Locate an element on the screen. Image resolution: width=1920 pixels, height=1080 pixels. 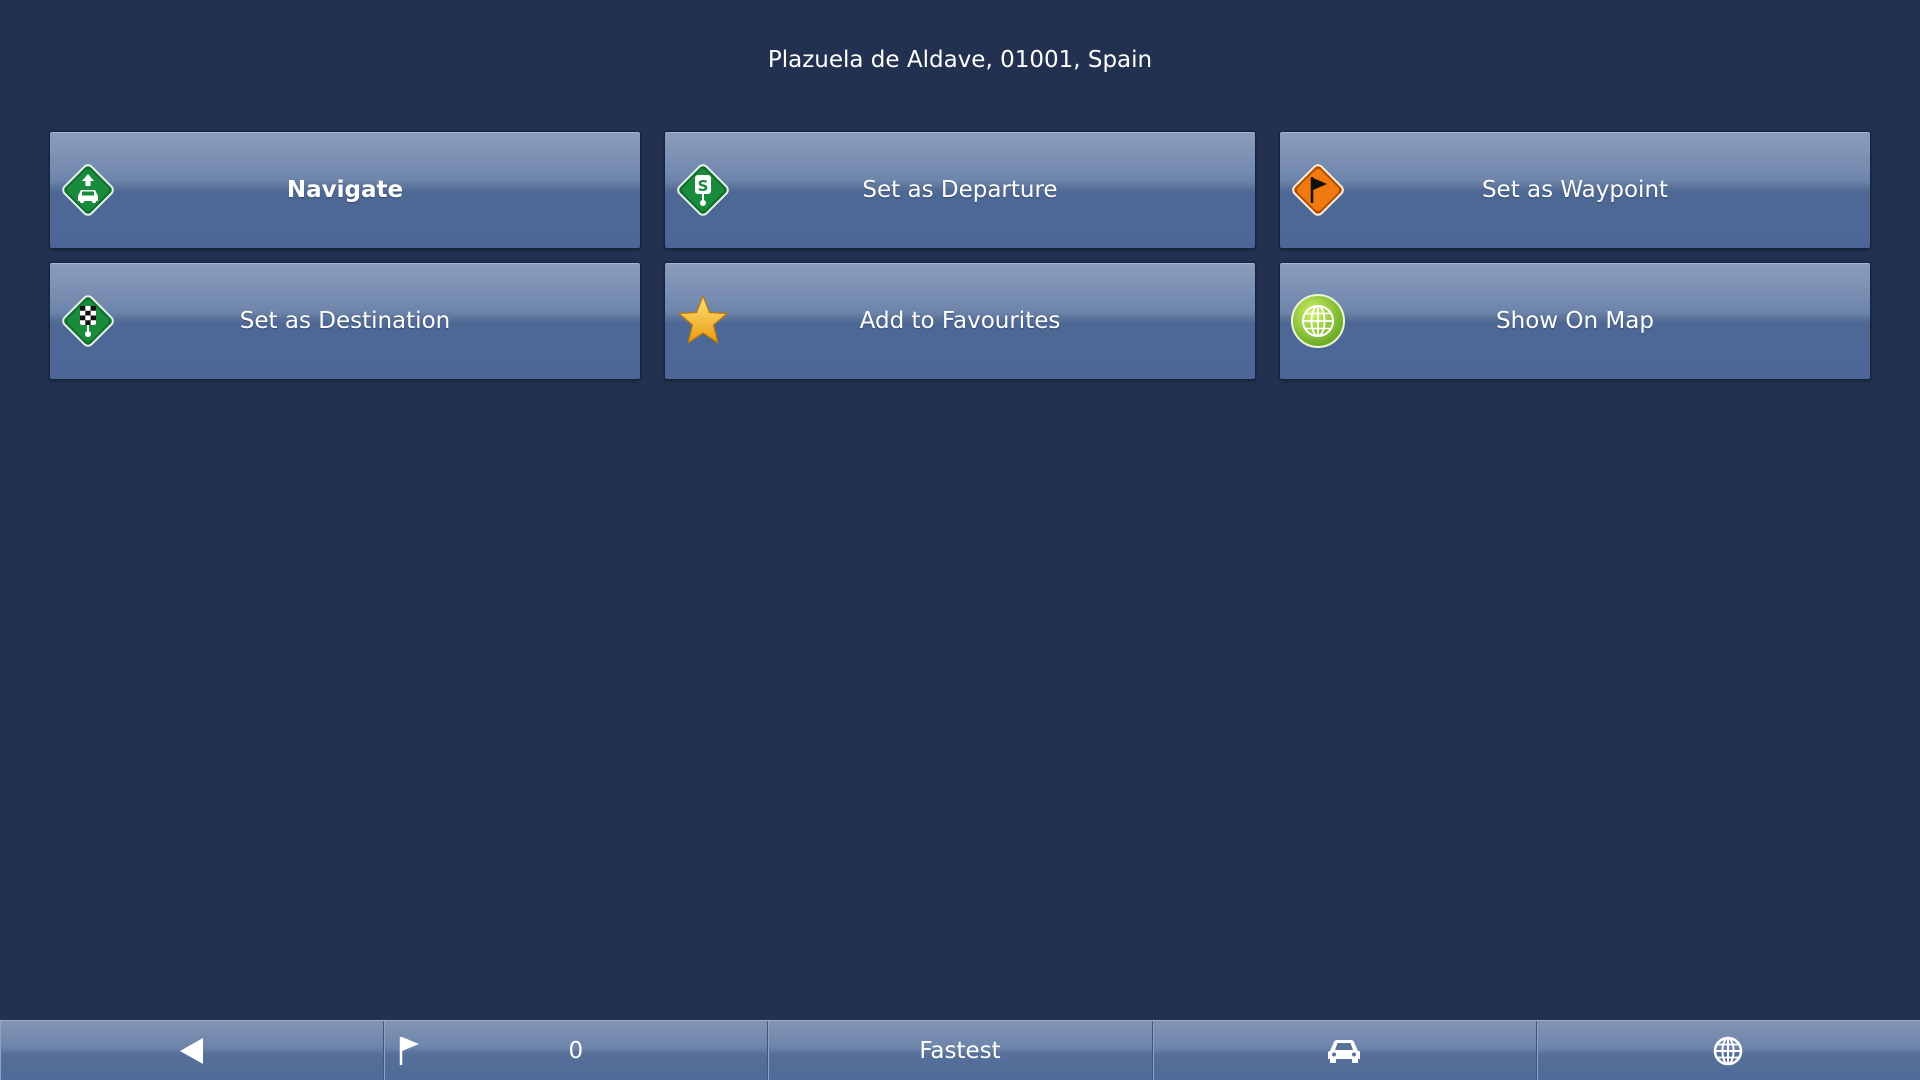
navigate-button: Navigate is located at coordinates (345, 190).